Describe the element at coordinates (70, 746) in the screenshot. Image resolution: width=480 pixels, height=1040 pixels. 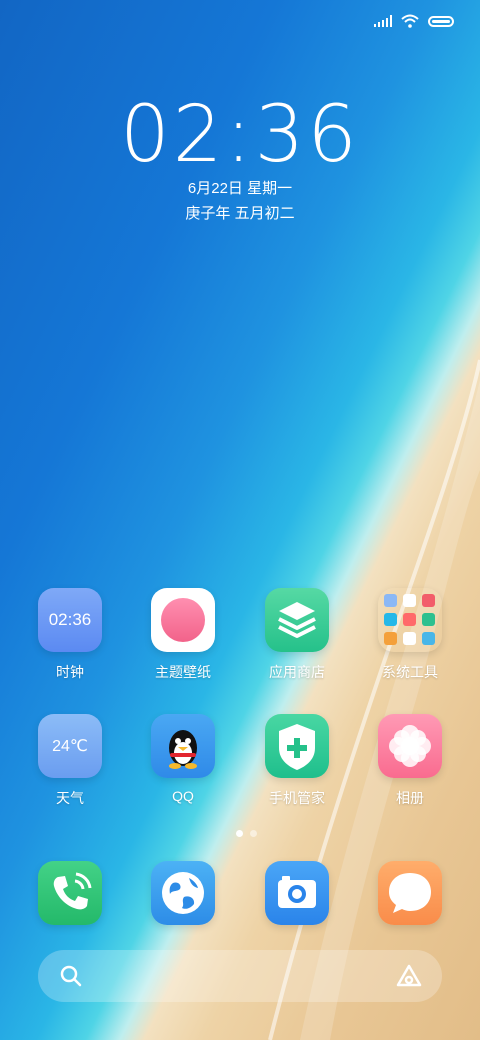
I see `weather-icon: 24℃` at that location.